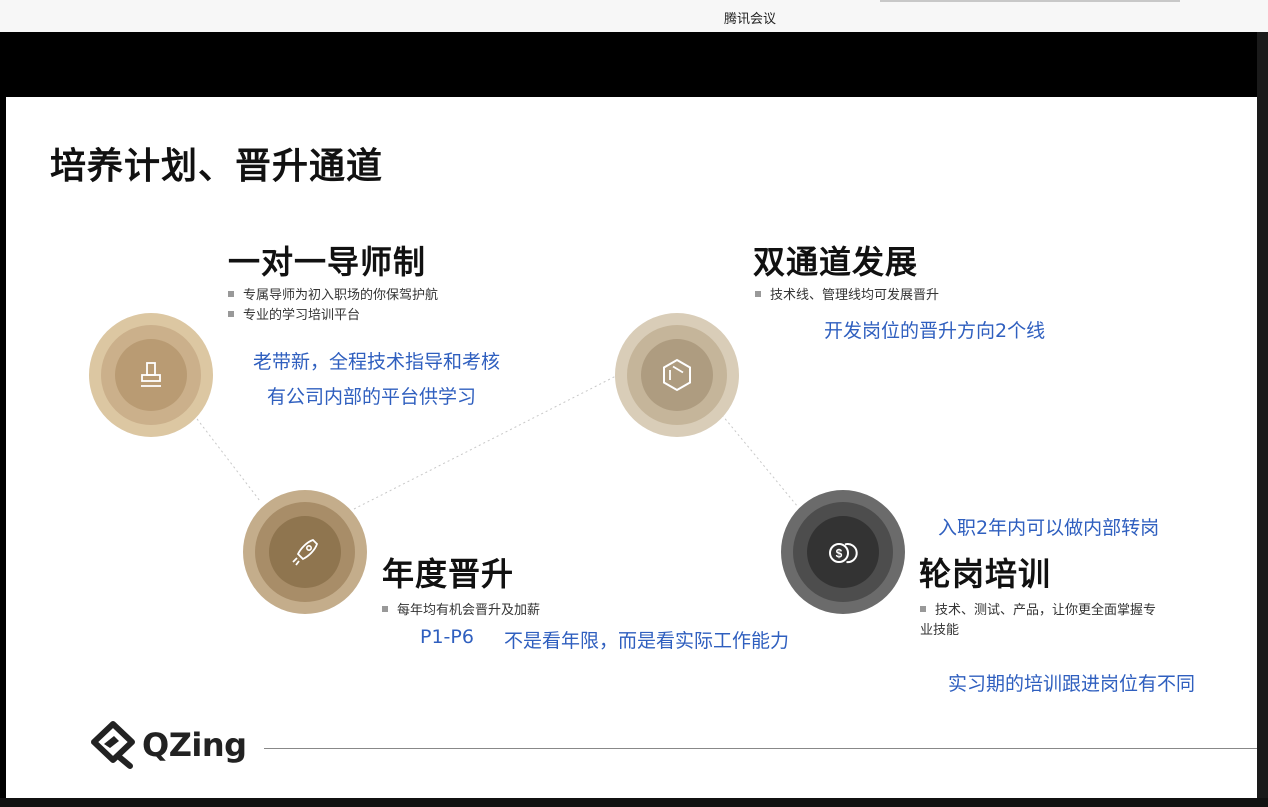 The width and height of the screenshot is (1268, 807). I want to click on mentor-note-2: 有公司内部的平台供学习, so click(372, 397).